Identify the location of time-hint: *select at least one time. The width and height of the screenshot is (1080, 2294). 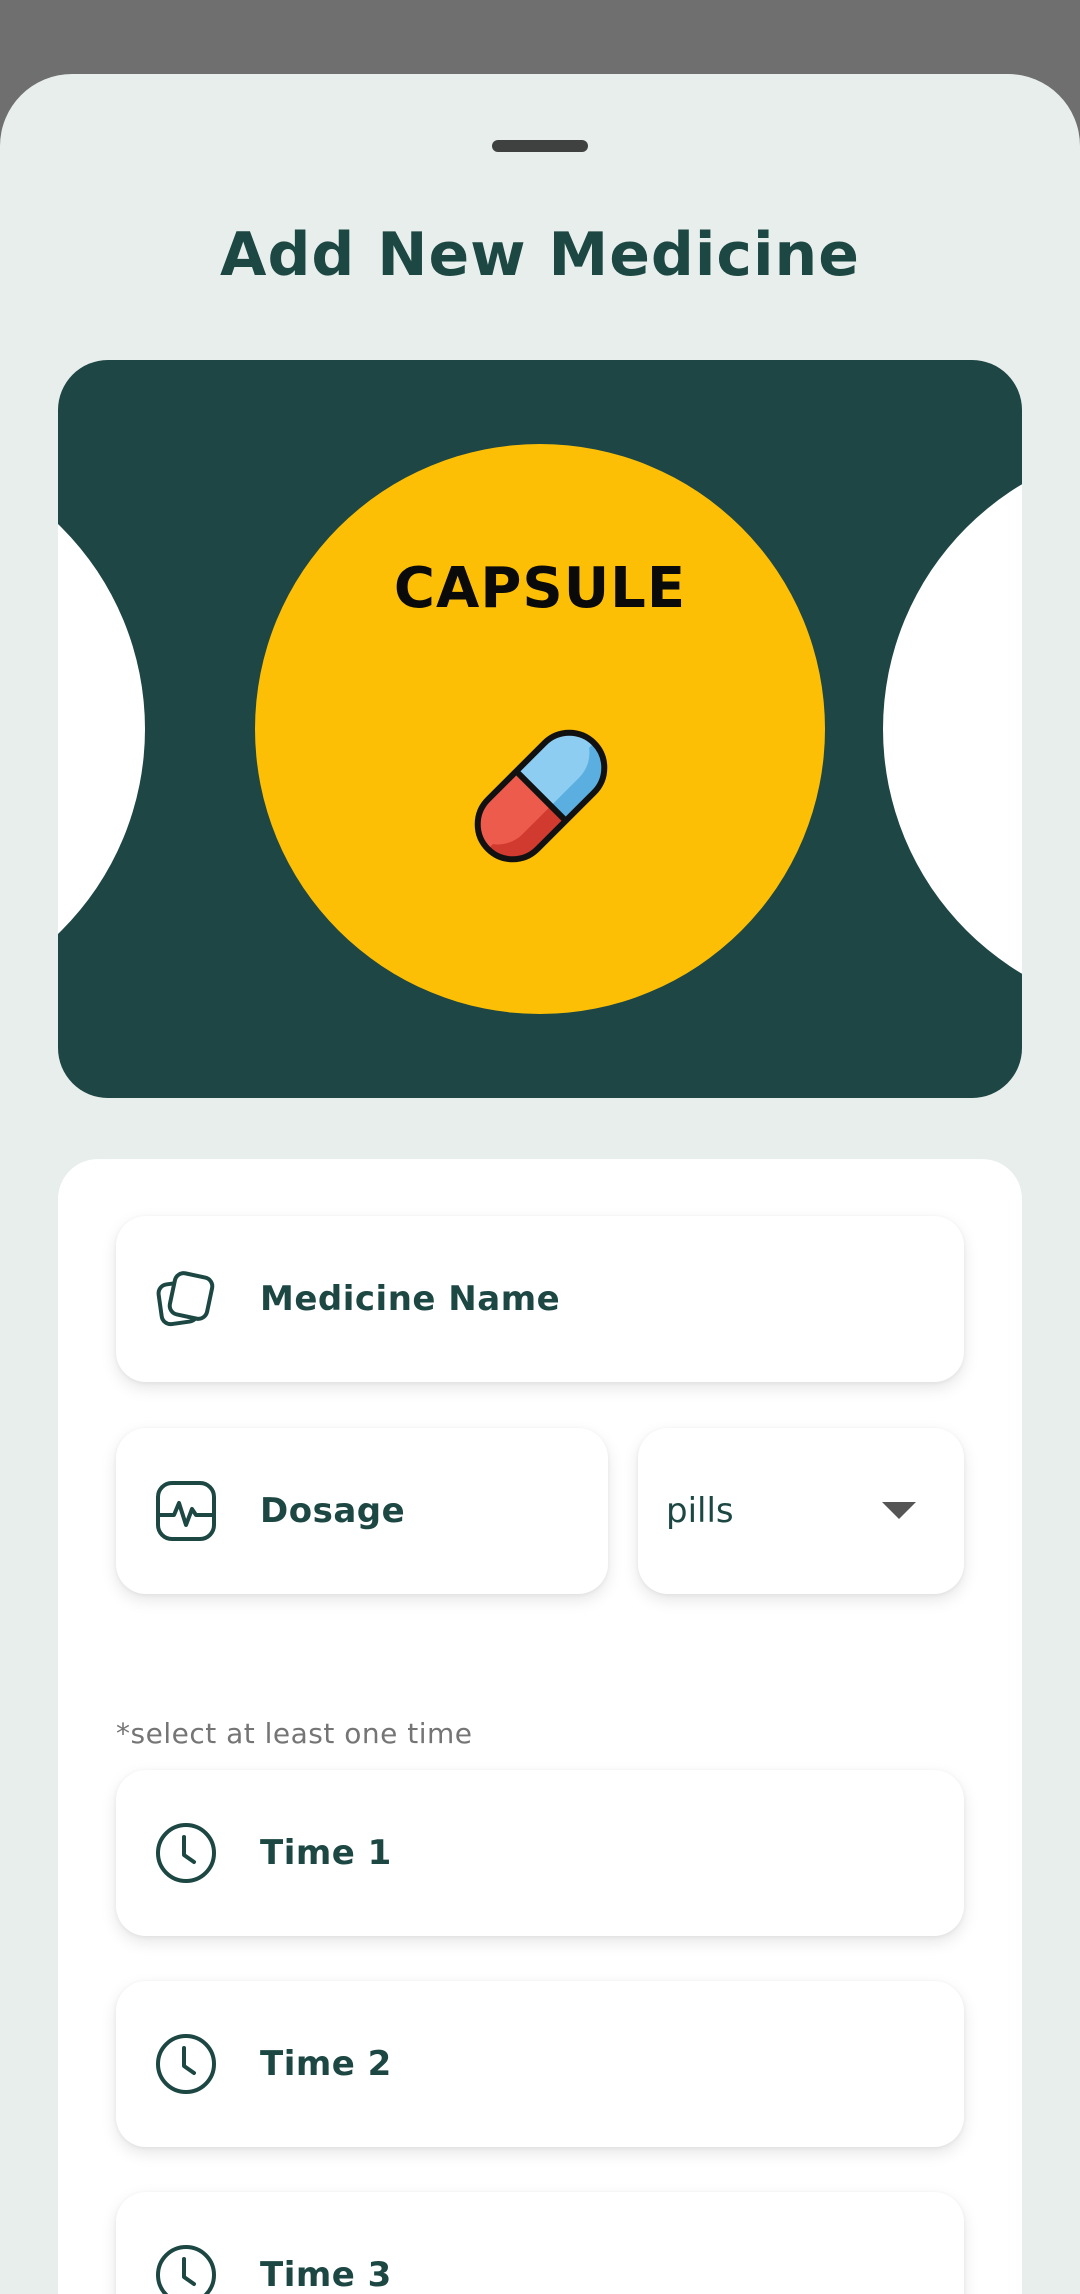
(294, 1733).